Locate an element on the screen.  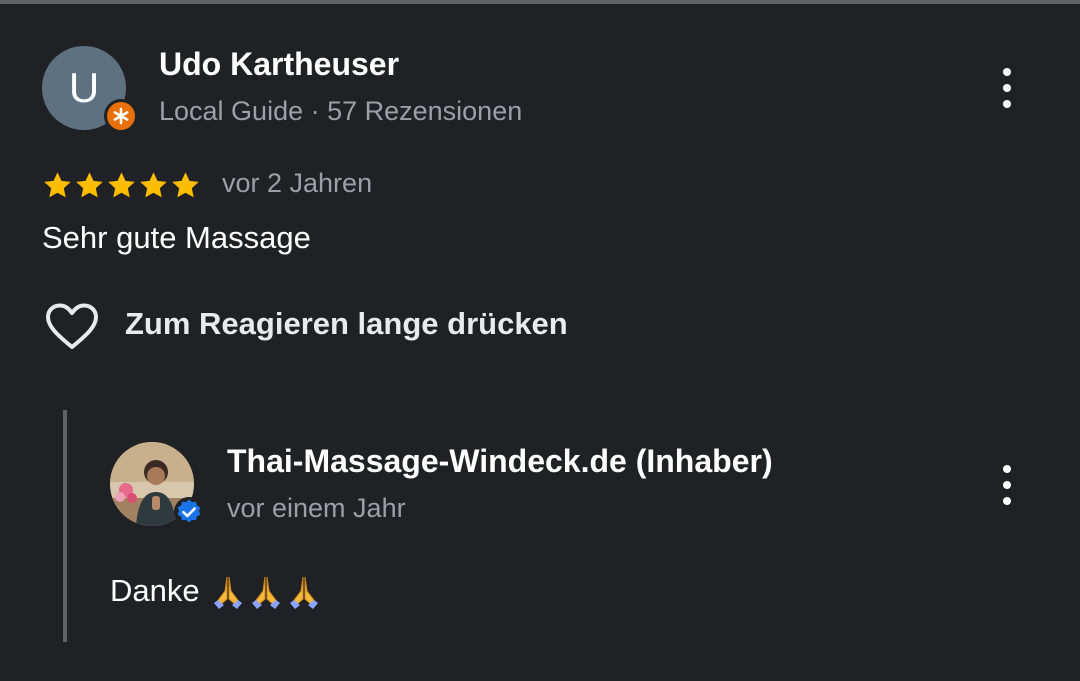
rating-stars is located at coordinates (121, 185).